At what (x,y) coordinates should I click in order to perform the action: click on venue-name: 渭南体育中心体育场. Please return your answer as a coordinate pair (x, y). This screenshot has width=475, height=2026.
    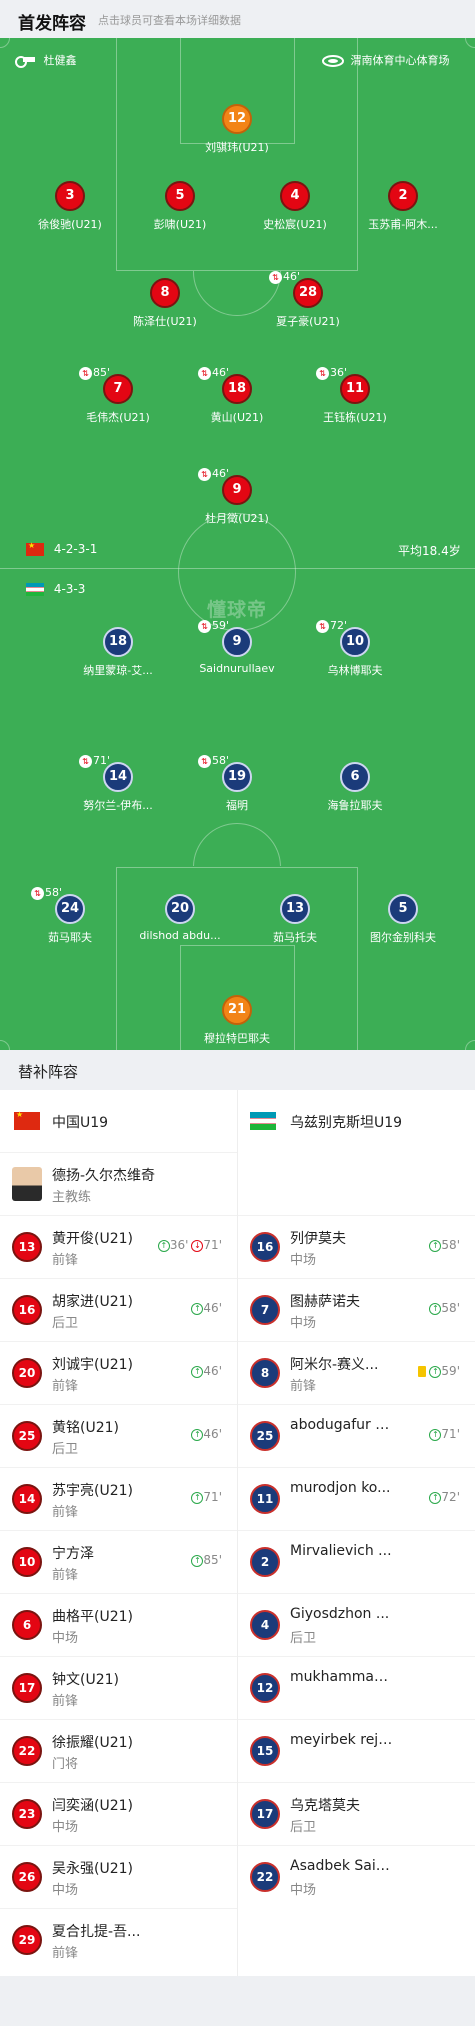
    Looking at the image, I should click on (400, 60).